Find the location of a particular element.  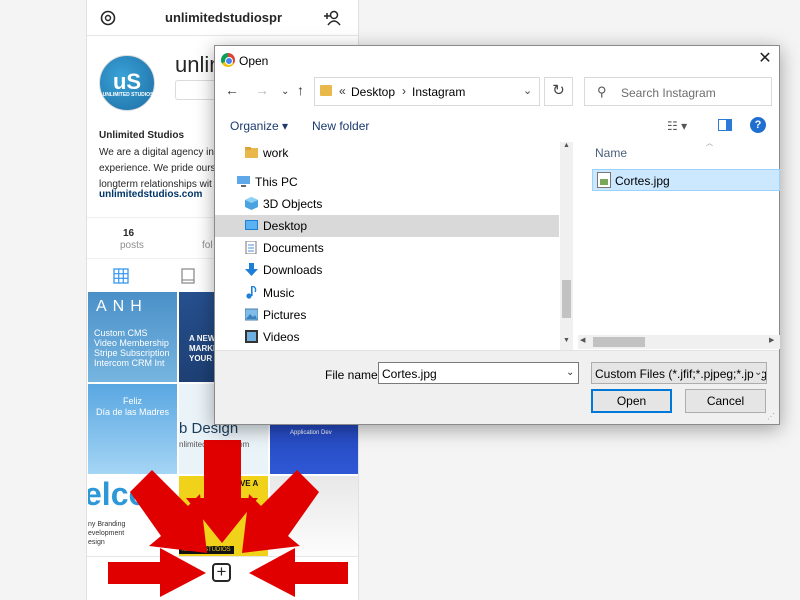

profile-full-name: Unlimited Studios is located at coordinates (141, 135).